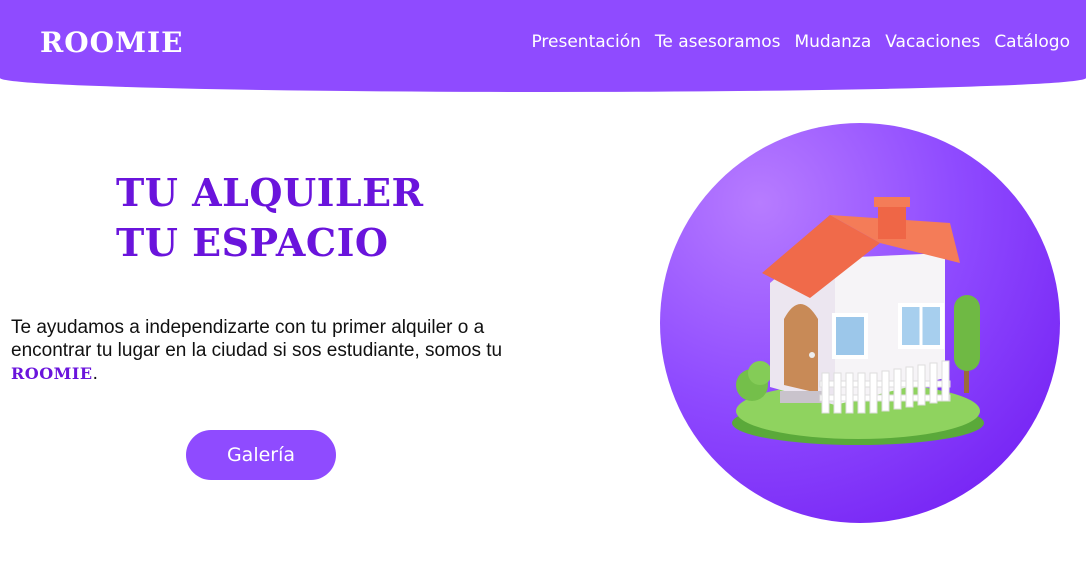 The image size is (1086, 577). I want to click on hero-brand-inline: ROOMIE, so click(52, 373).